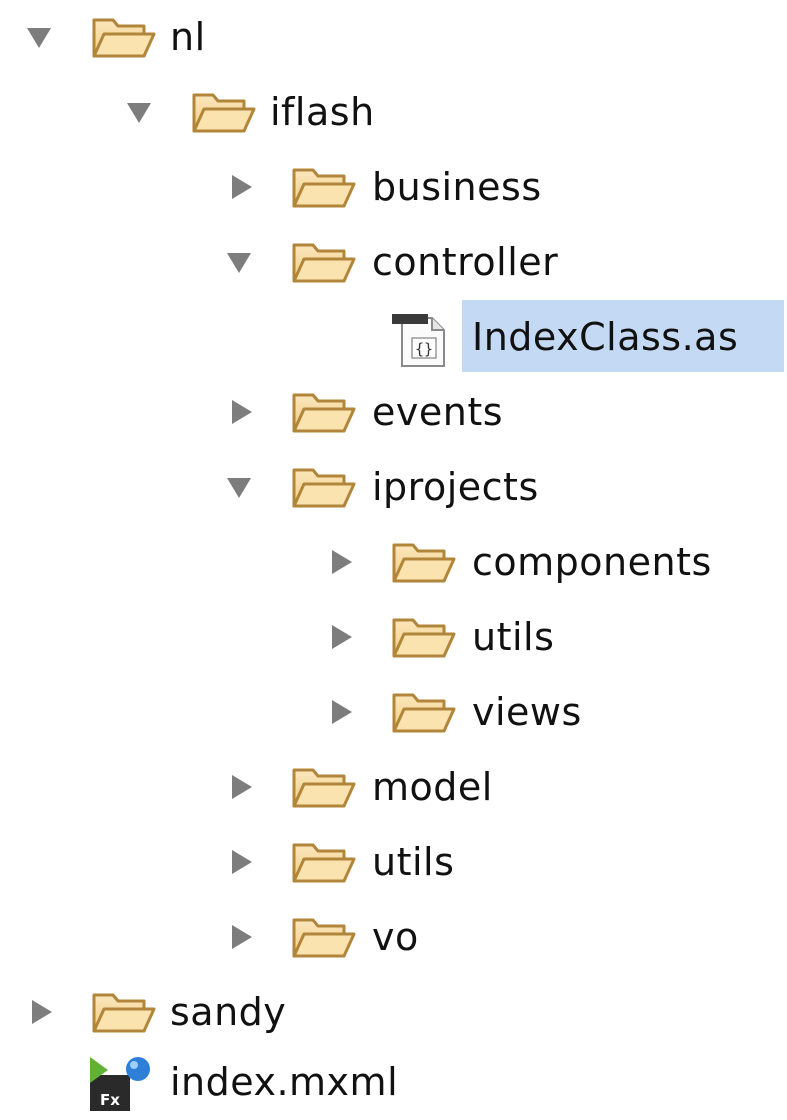 The image size is (787, 1120). Describe the element at coordinates (393, 112) in the screenshot. I see `tree-item-iflash: iflash` at that location.